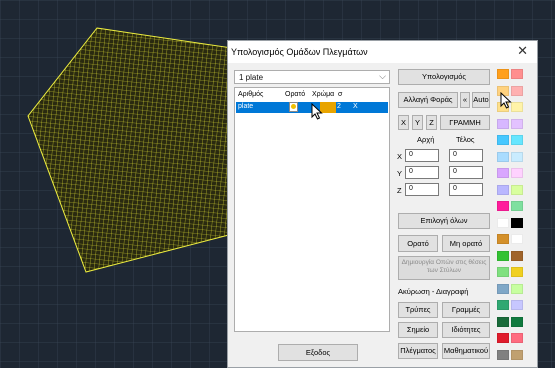 This screenshot has height=368, width=555. I want to click on not-visible-button: Μη ορατό, so click(466, 243).